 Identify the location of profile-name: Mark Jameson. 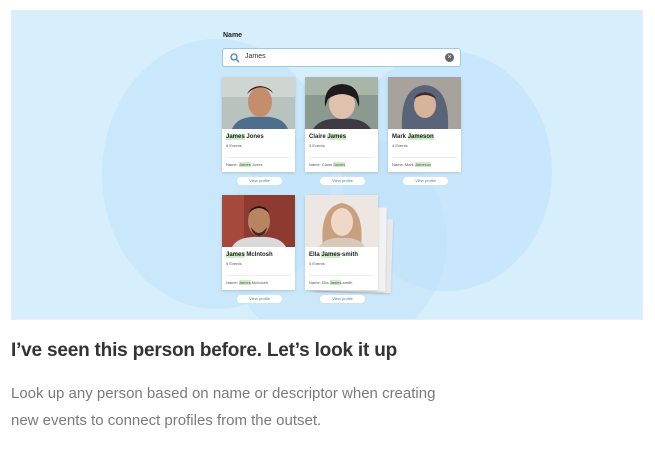
(413, 137).